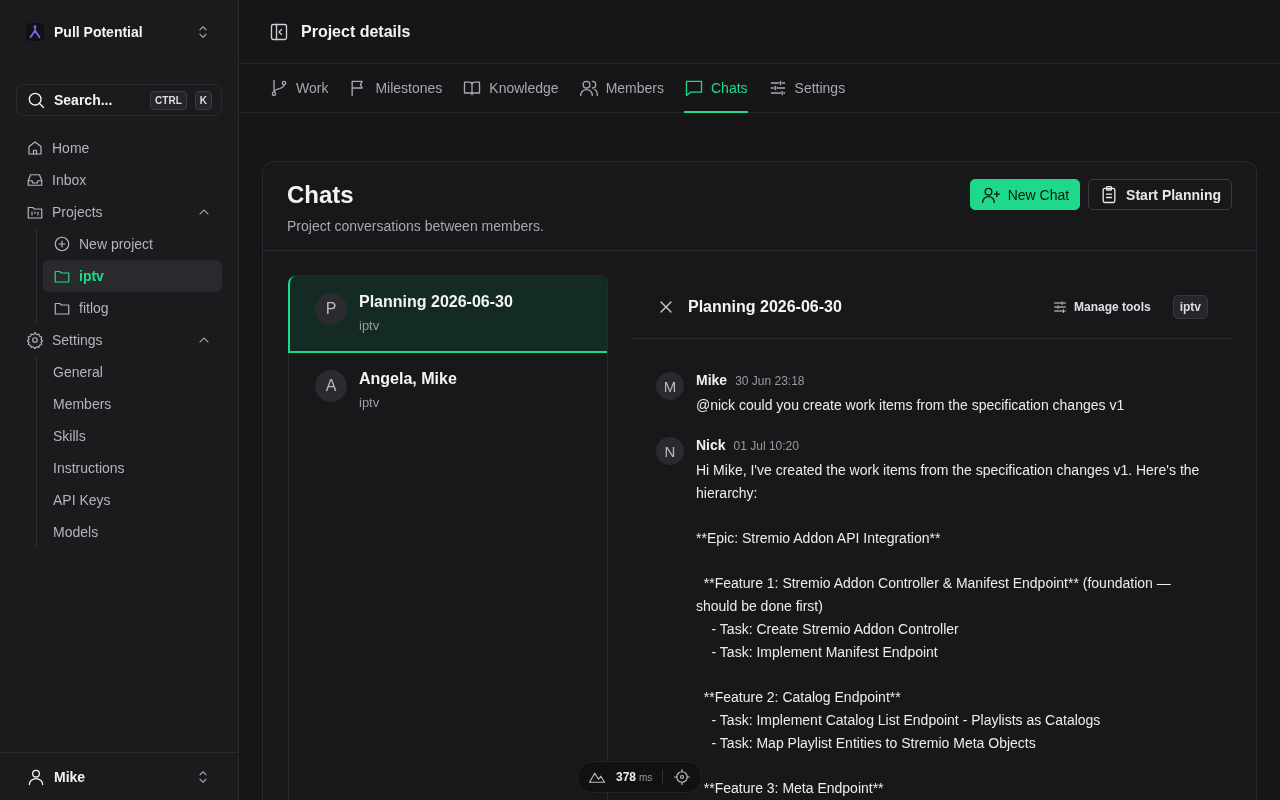  Describe the element at coordinates (395, 88) in the screenshot. I see `tab: Milestones` at that location.